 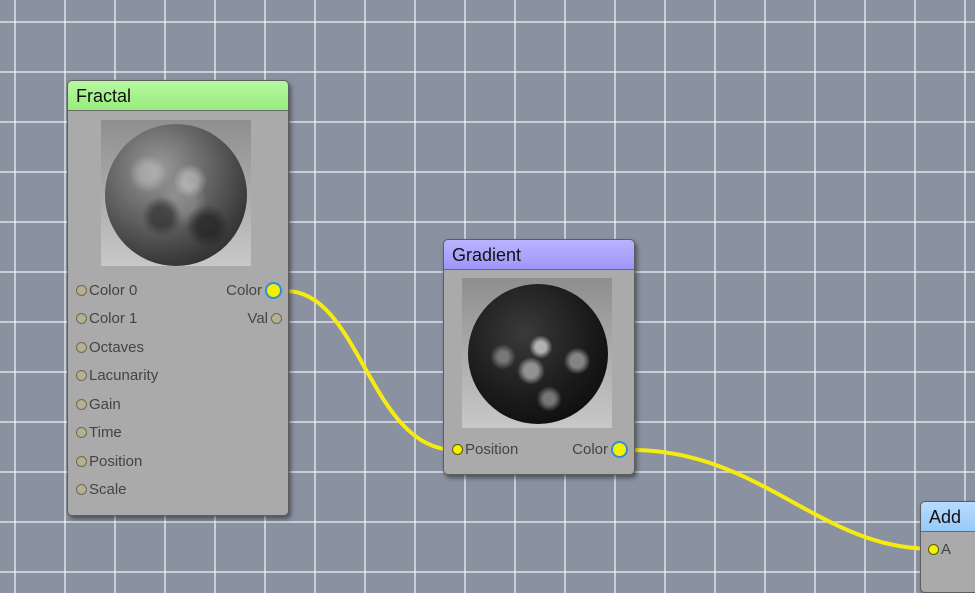 I want to click on gradient-node: Gradient Position Color, so click(x=539, y=357).